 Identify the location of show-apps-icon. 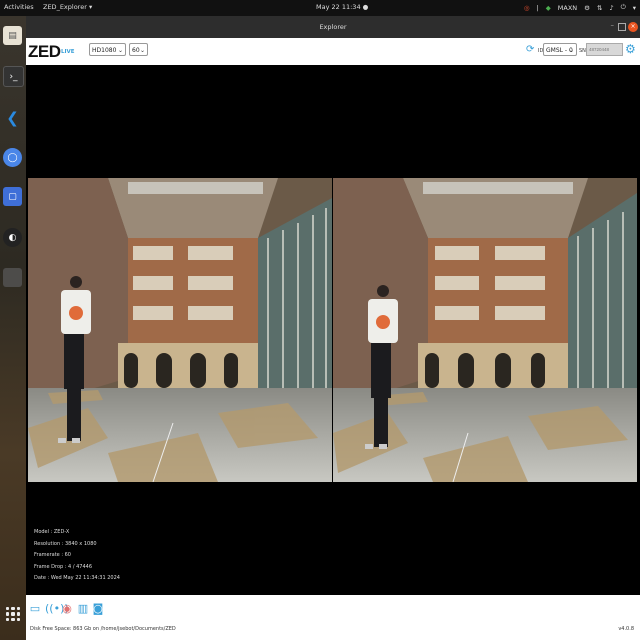
(13, 614).